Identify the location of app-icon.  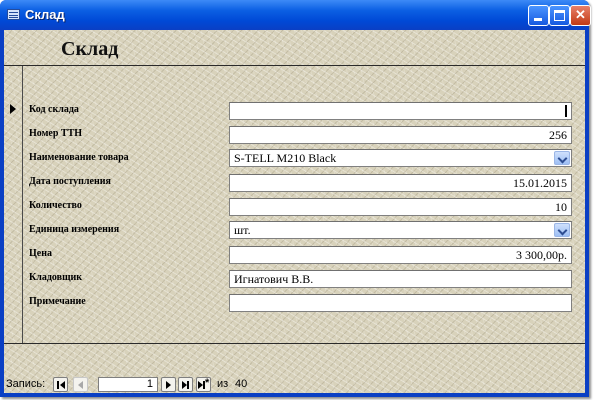
(13, 14).